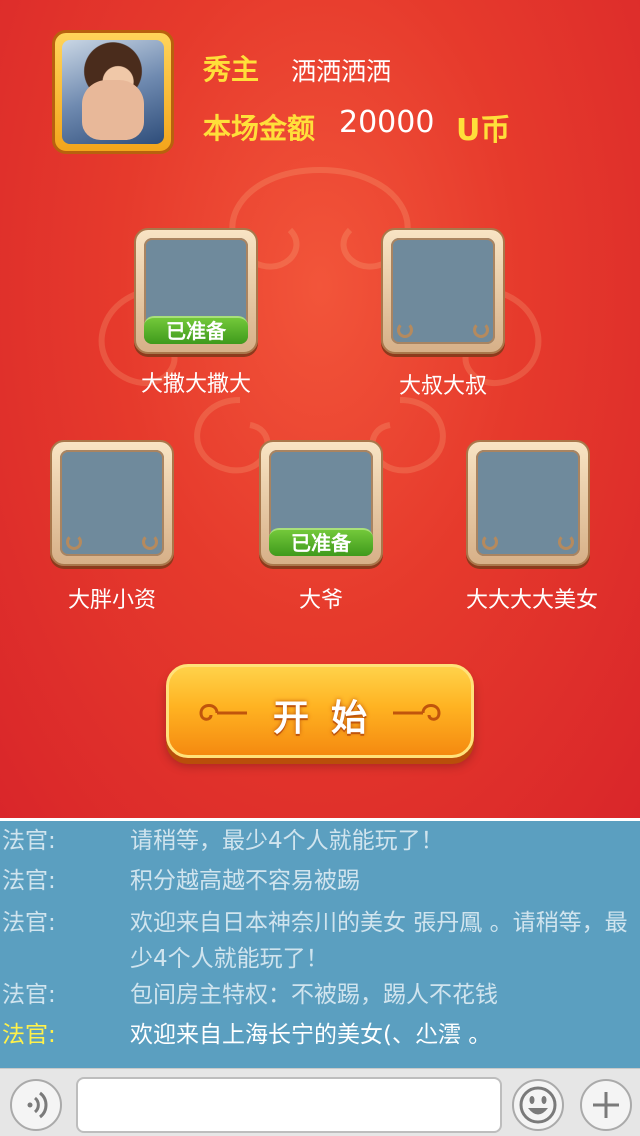 The height and width of the screenshot is (1136, 640). I want to click on player-slot-1: 已准备, so click(196, 291).